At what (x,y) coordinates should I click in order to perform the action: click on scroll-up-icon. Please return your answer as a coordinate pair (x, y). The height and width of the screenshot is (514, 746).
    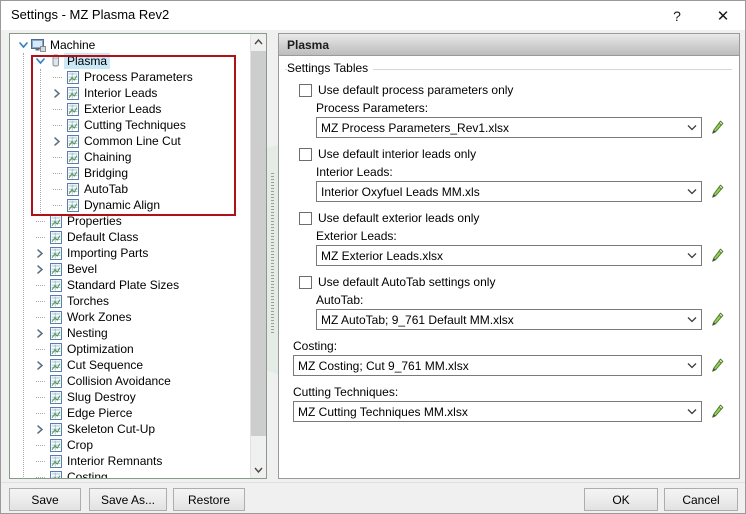
    Looking at the image, I should click on (258, 42).